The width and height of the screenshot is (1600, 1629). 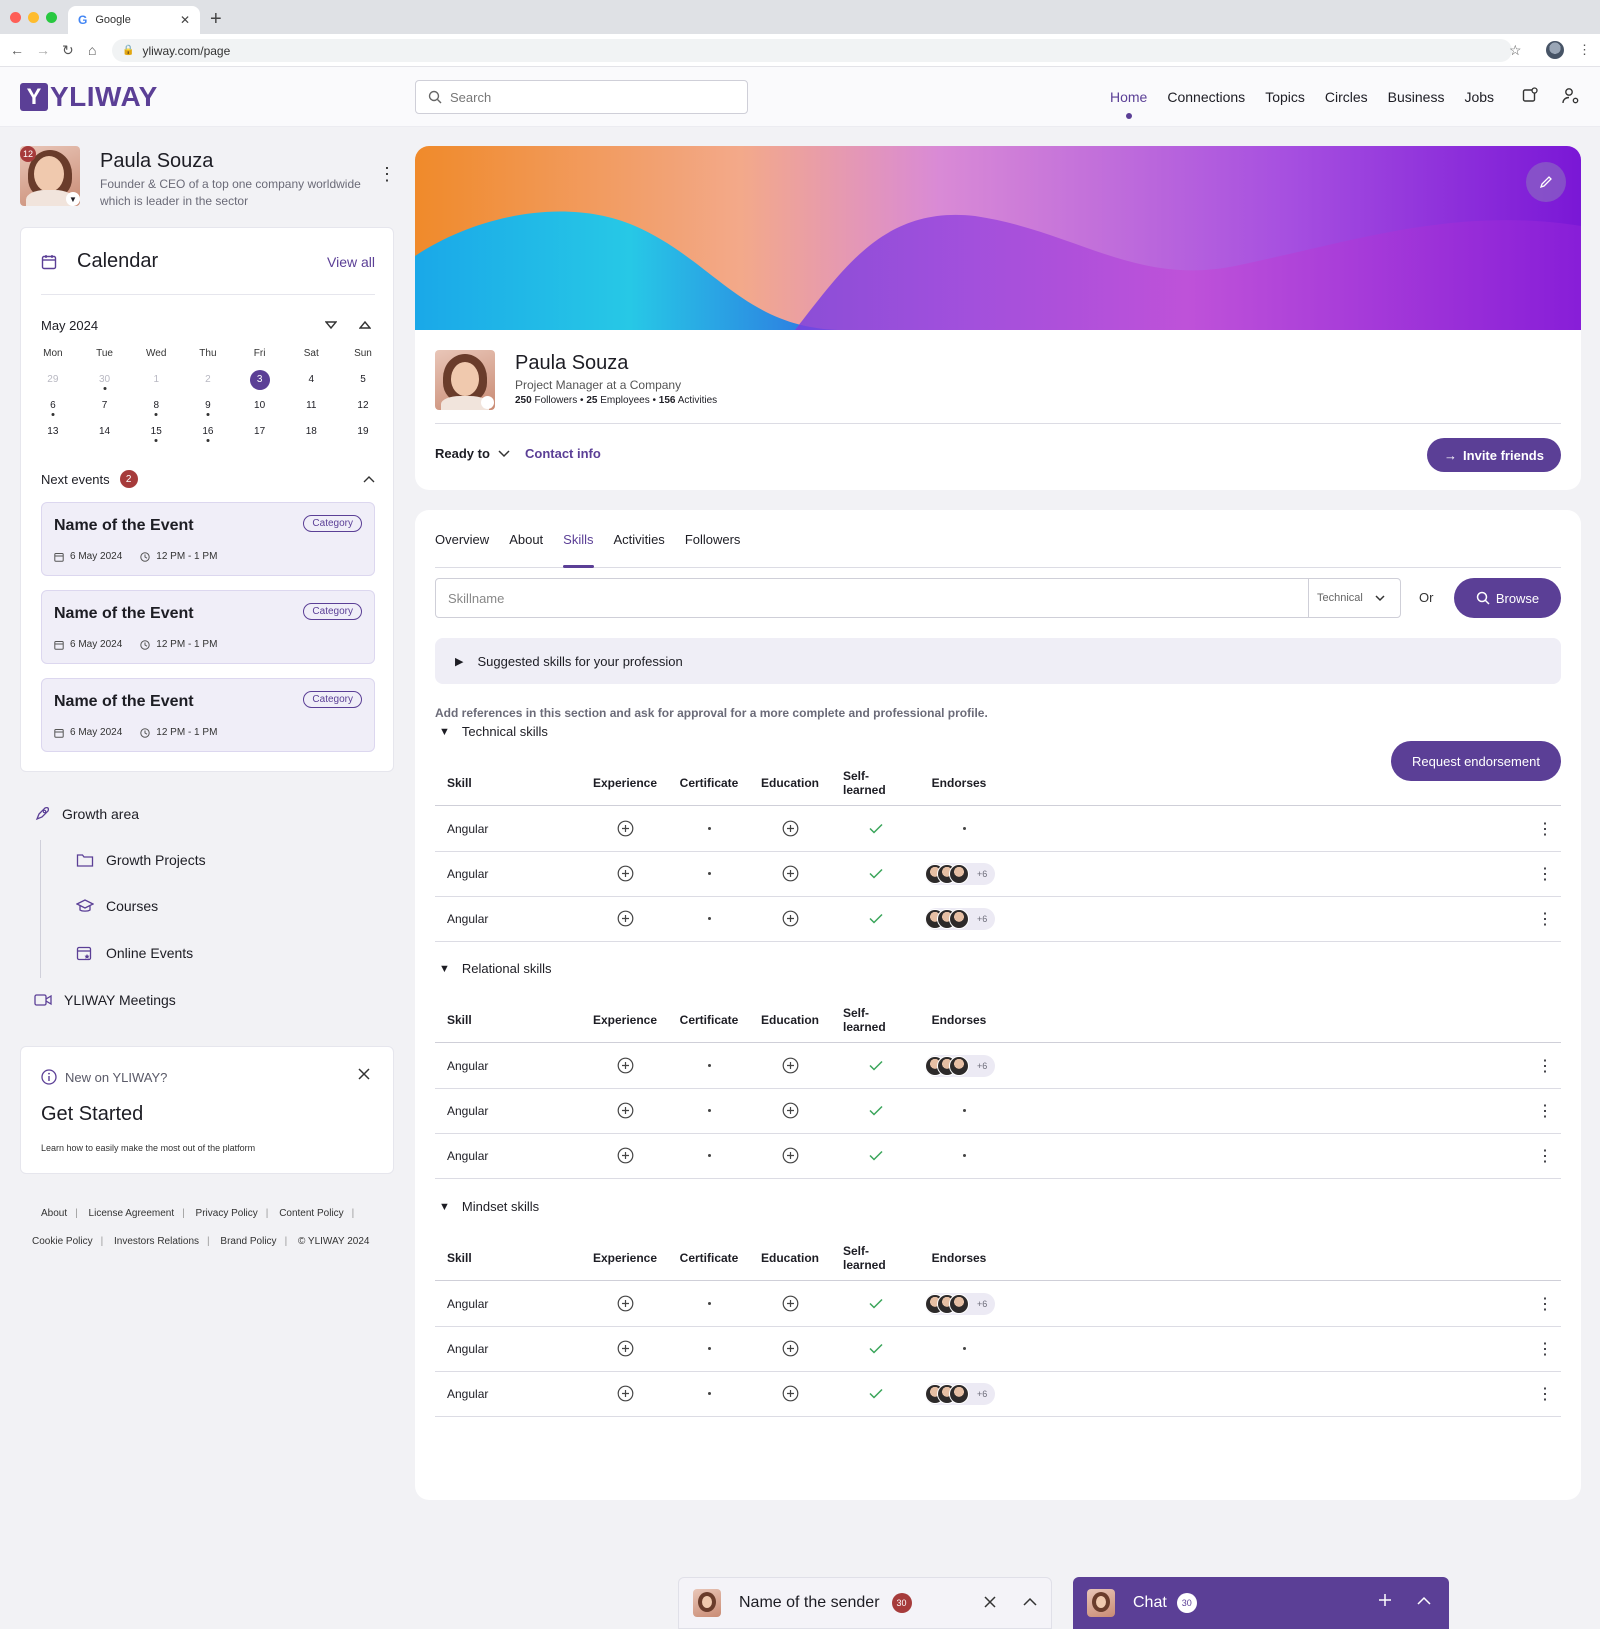 What do you see at coordinates (117, 906) in the screenshot?
I see `sidebar-item-courses: Courses` at bounding box center [117, 906].